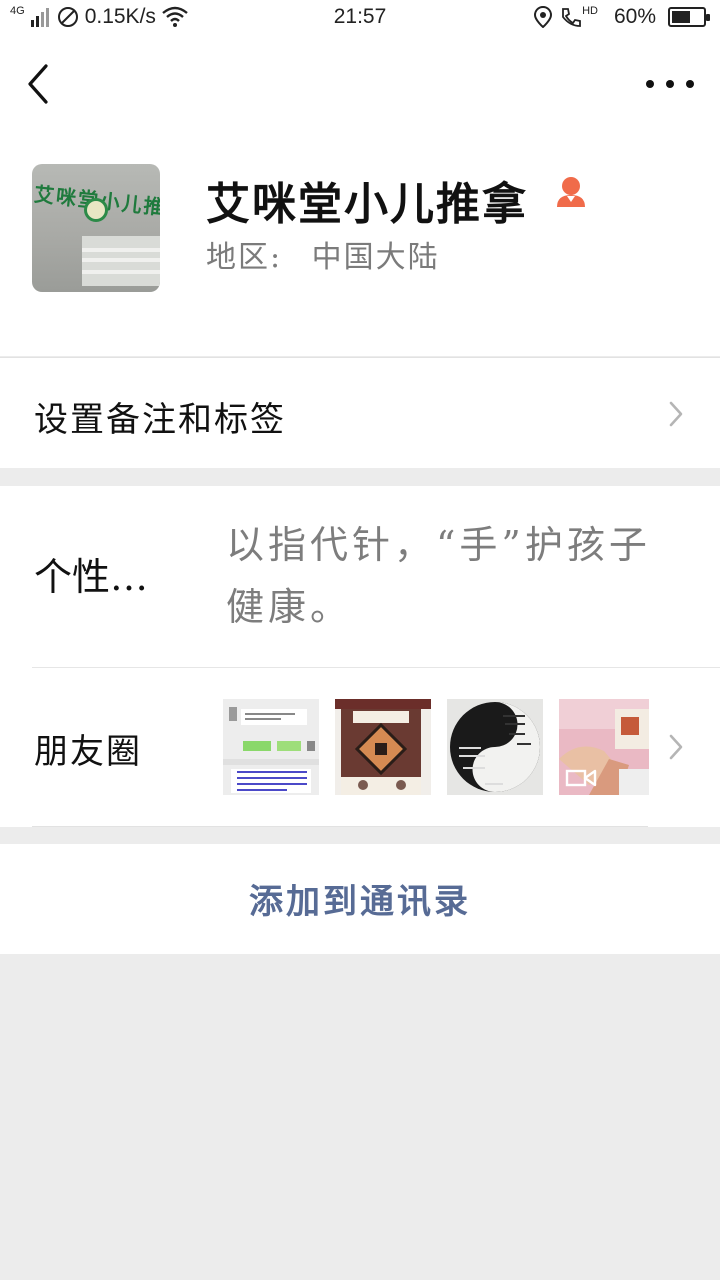 Image resolution: width=720 pixels, height=1280 pixels. I want to click on avatar-panel, so click(121, 261).